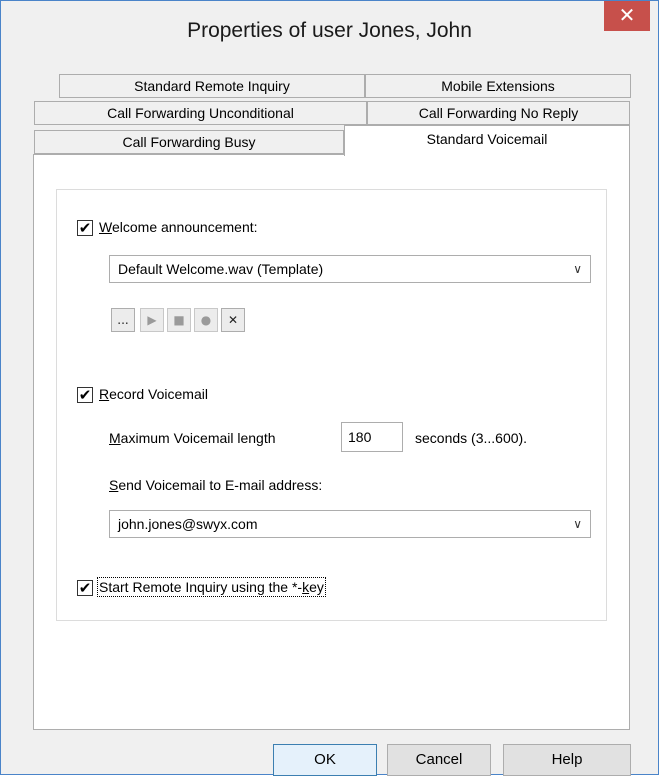 The height and width of the screenshot is (776, 659). What do you see at coordinates (567, 760) in the screenshot?
I see `help-button: Help` at bounding box center [567, 760].